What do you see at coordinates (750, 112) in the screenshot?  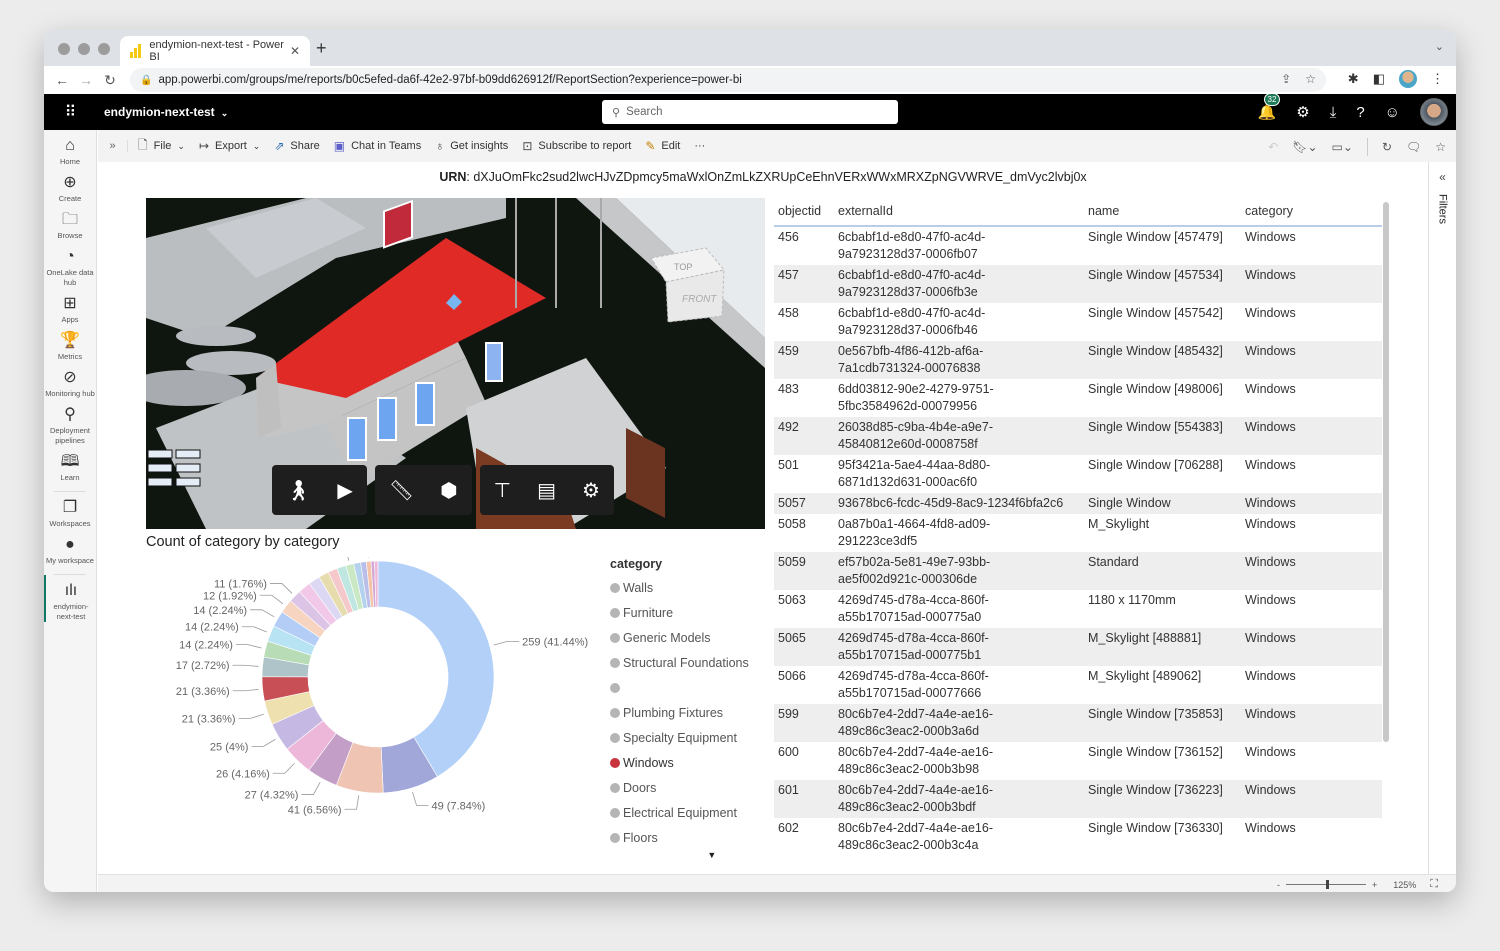 I see `search-input: ⚲ Search` at bounding box center [750, 112].